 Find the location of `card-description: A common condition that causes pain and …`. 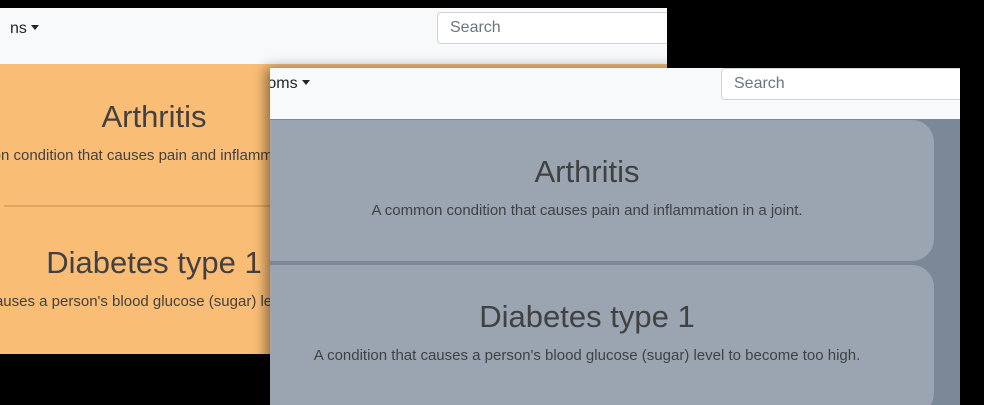

card-description: A common condition that causes pain and … is located at coordinates (587, 210).